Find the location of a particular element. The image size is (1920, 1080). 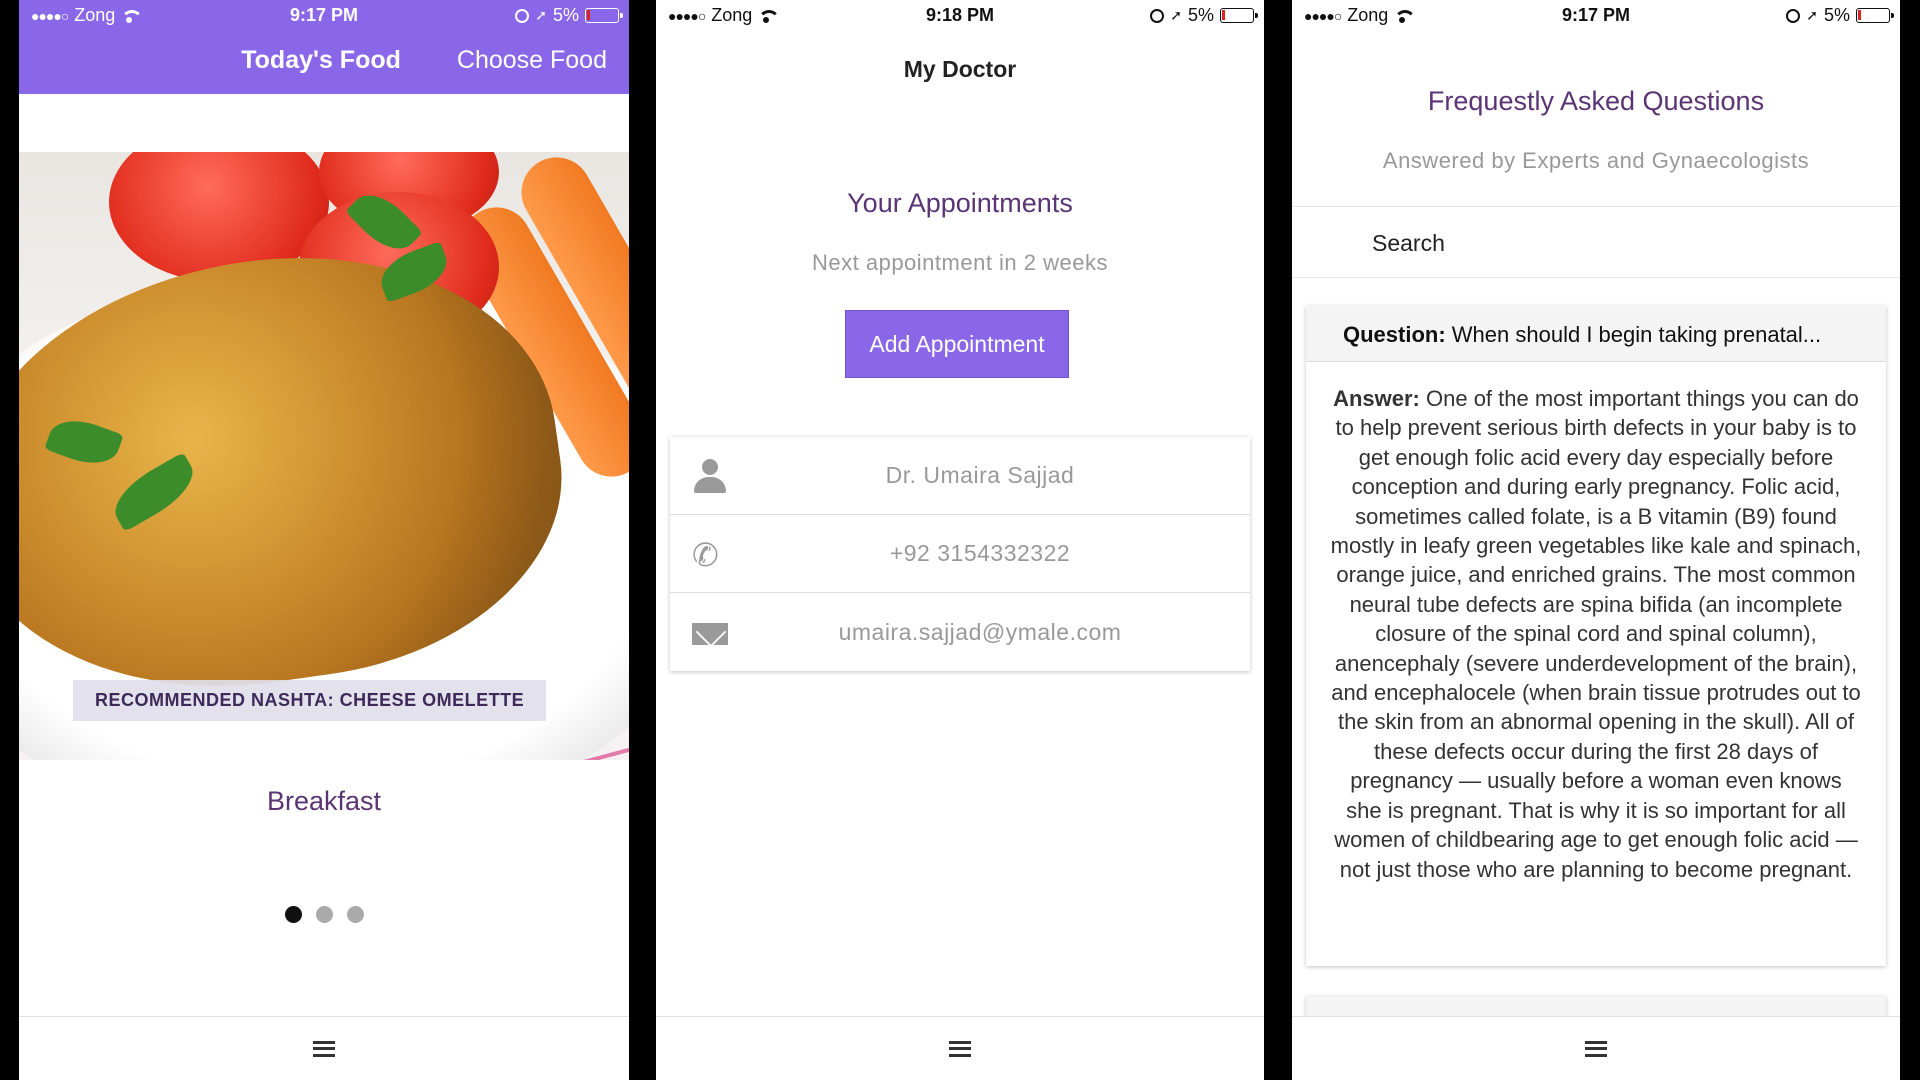

appointments-heading: Your Appointments is located at coordinates (960, 203).